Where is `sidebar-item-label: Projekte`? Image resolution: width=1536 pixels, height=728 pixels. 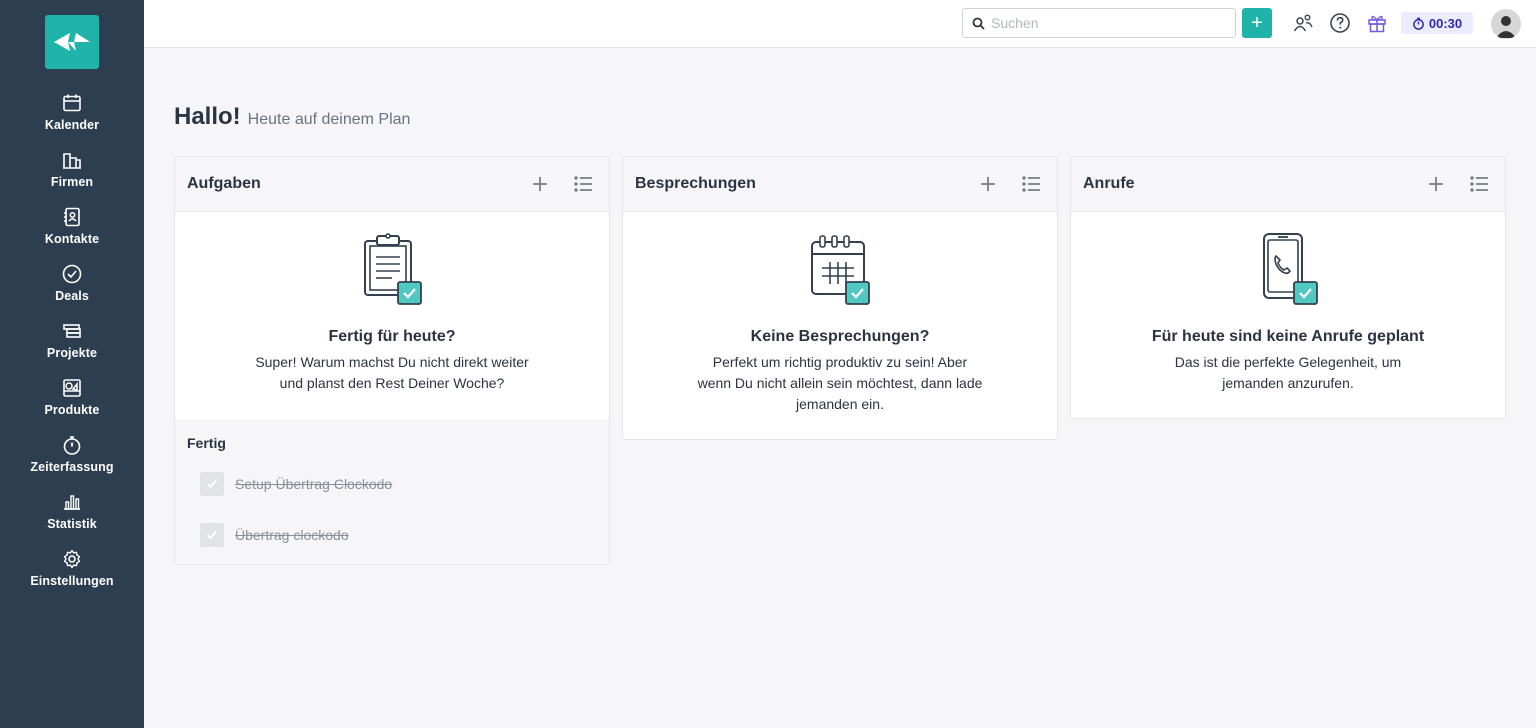
sidebar-item-label: Projekte is located at coordinates (72, 353).